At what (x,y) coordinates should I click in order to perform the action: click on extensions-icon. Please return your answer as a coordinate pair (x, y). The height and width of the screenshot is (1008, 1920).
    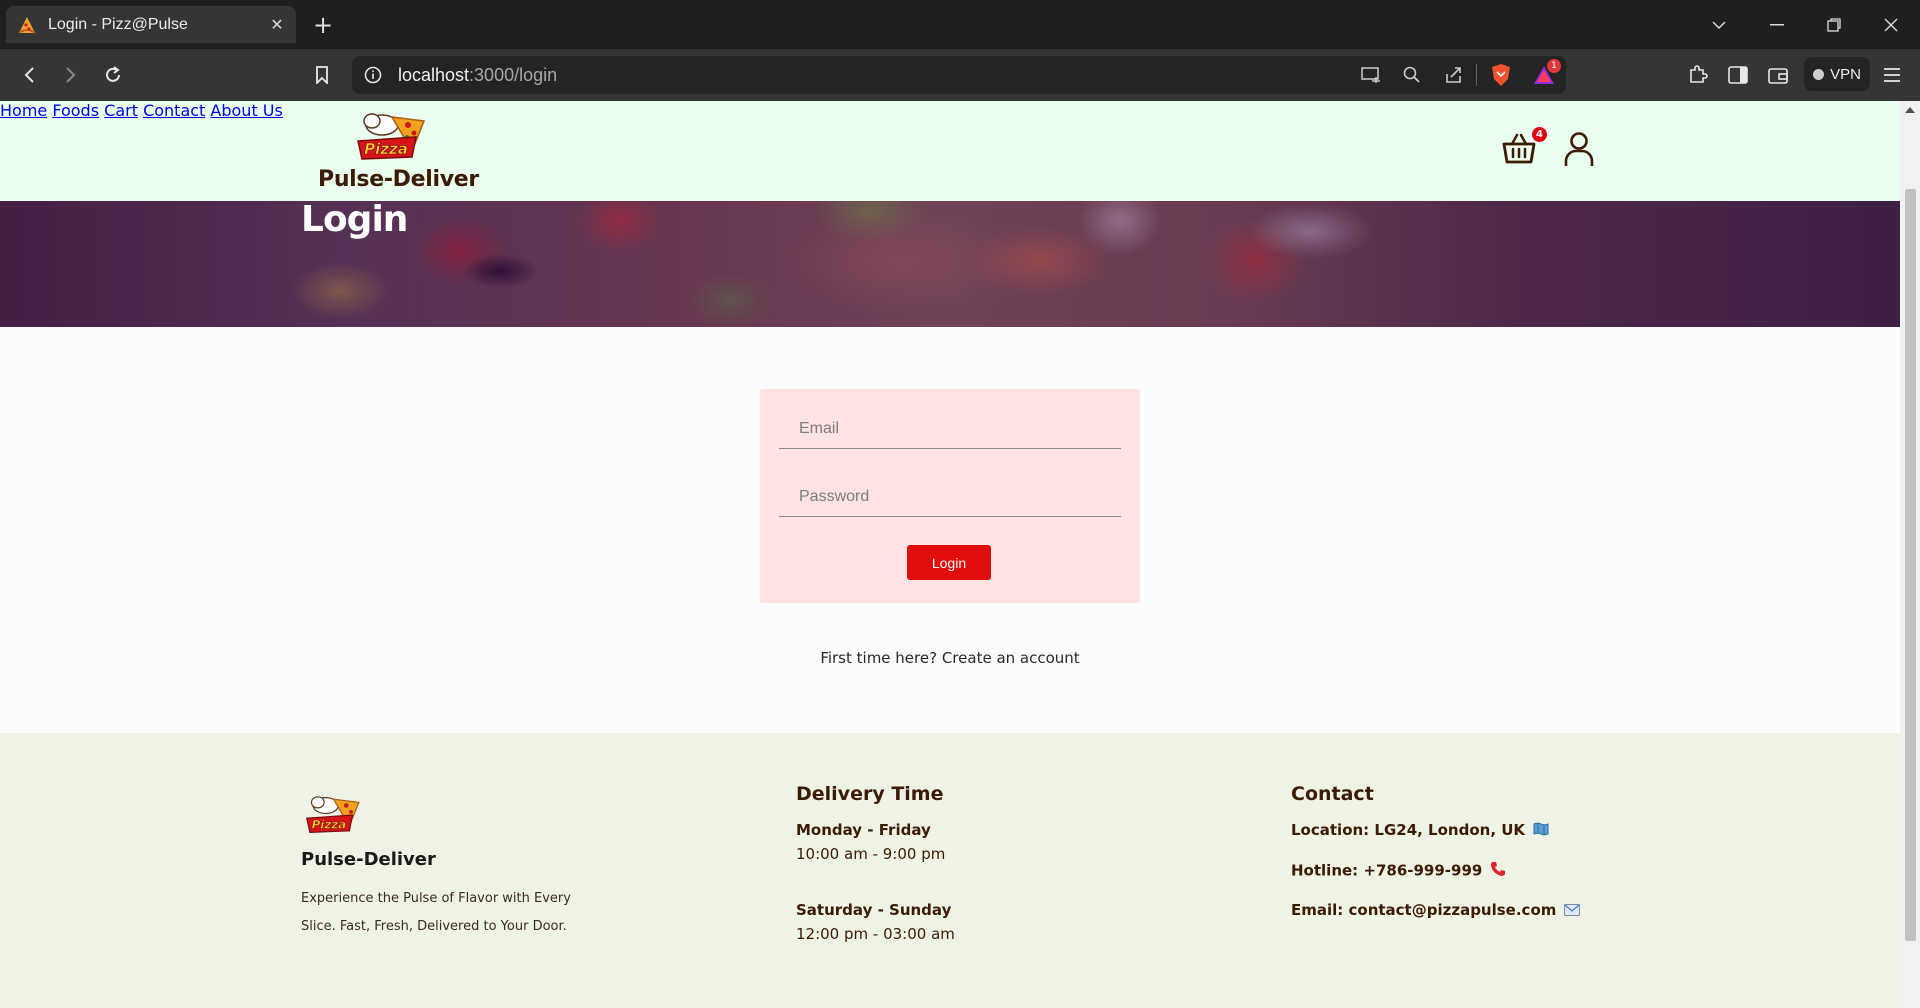
    Looking at the image, I should click on (1698, 75).